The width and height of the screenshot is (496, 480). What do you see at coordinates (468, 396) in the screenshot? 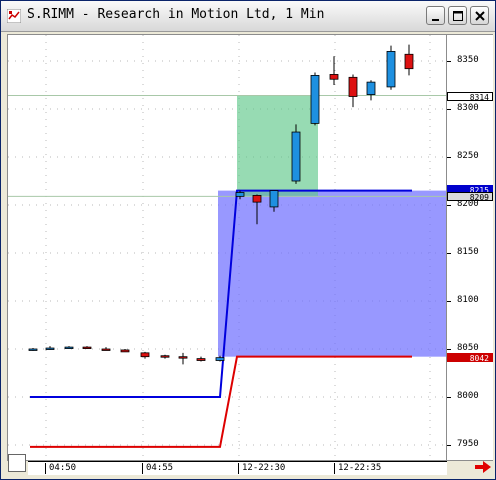
I see `price-tick-label: 8000` at bounding box center [468, 396].